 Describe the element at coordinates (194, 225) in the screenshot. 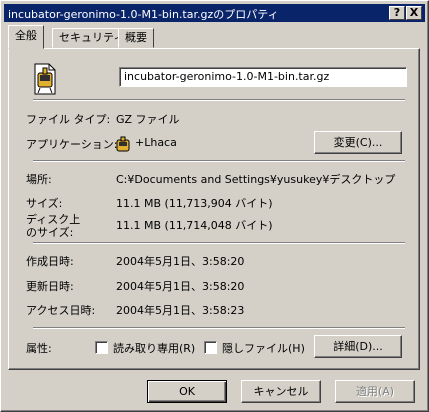

I see `disk-size-value: 11.1 MB (11,714,048 バイト)` at that location.